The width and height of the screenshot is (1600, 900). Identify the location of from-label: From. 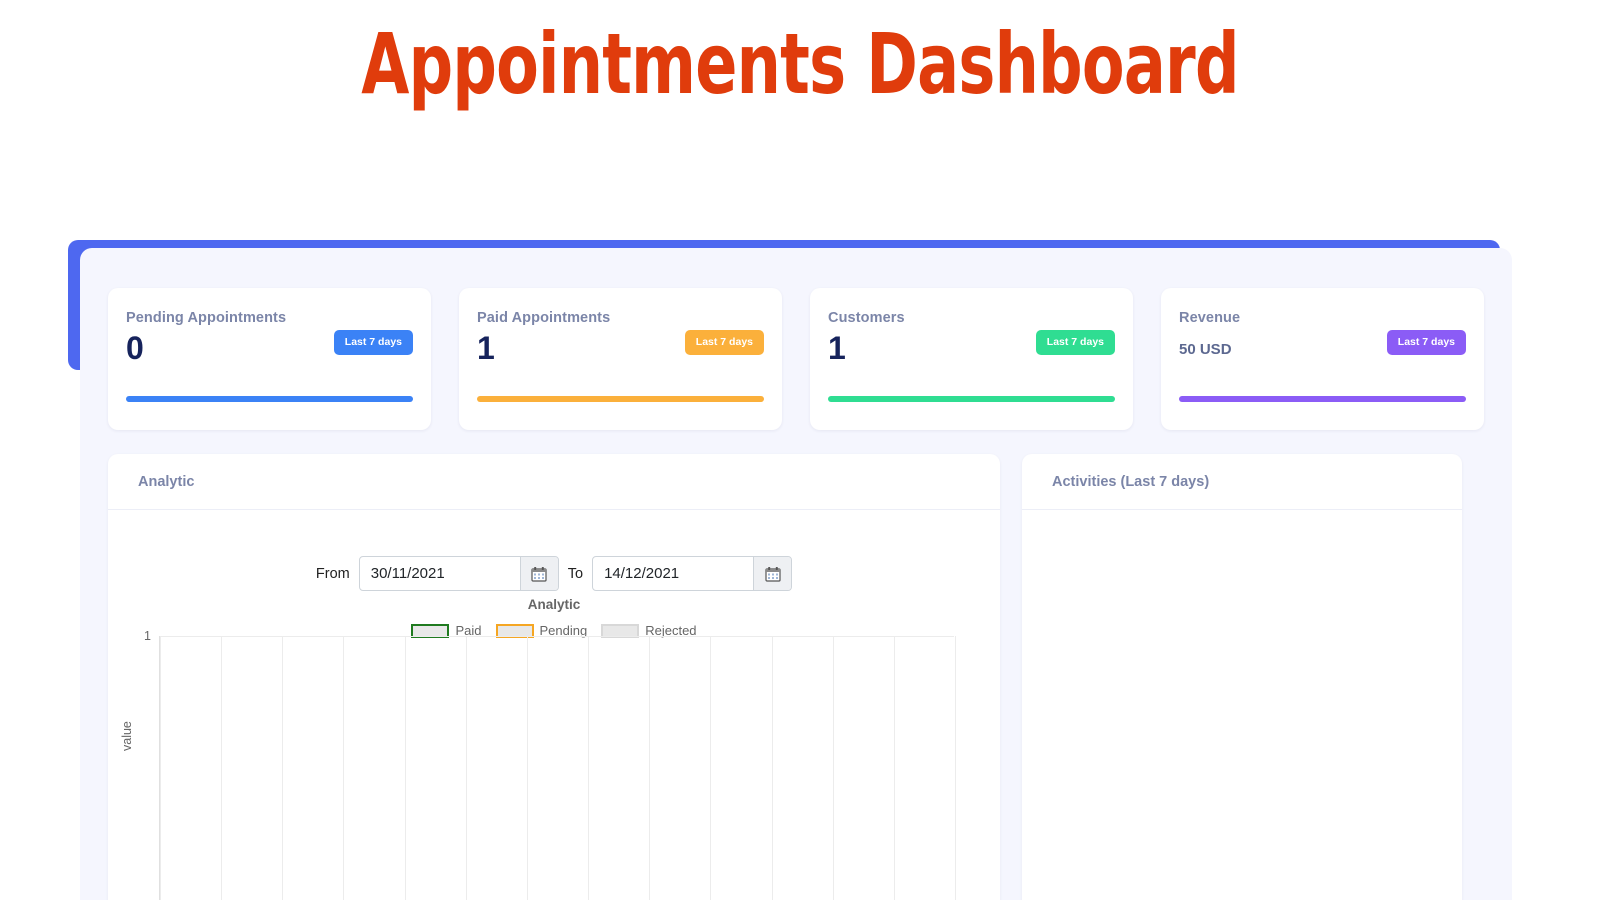
(332, 573).